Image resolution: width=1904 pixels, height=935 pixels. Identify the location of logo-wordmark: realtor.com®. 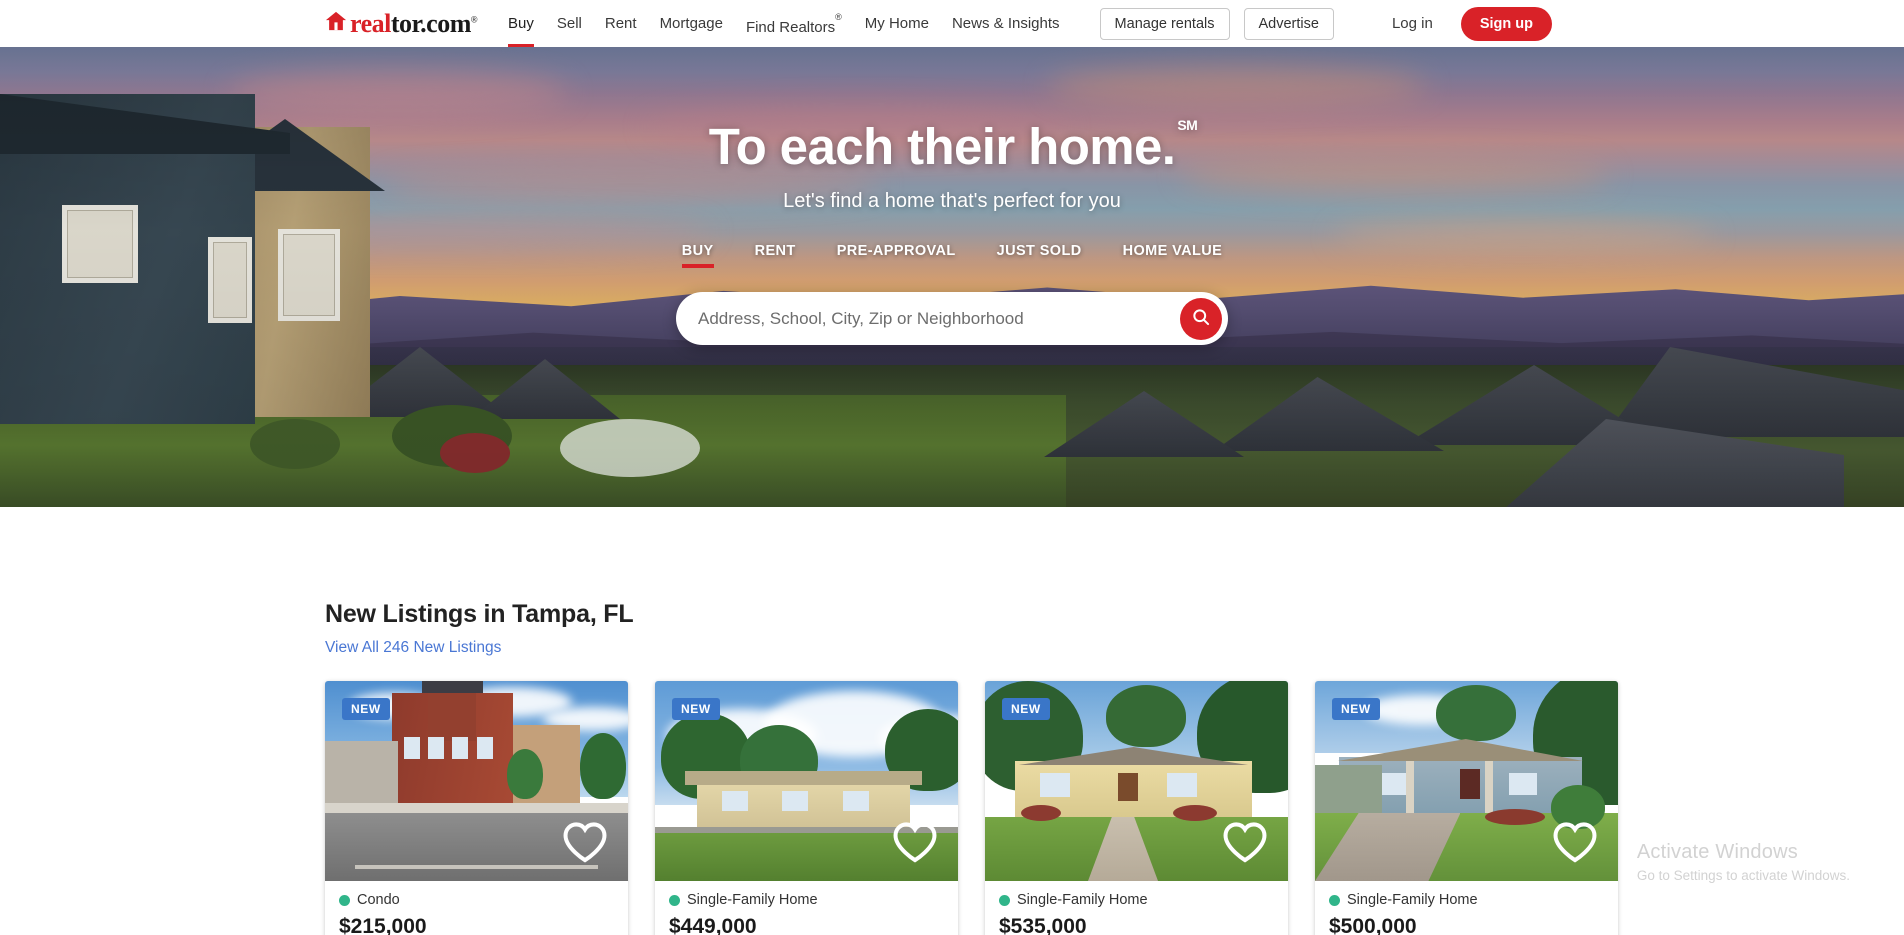
(414, 23).